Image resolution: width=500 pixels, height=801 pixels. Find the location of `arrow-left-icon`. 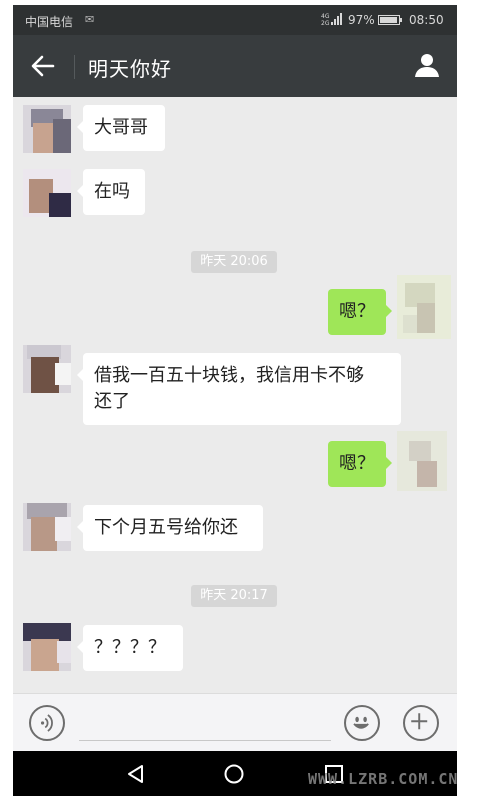

arrow-left-icon is located at coordinates (43, 66).